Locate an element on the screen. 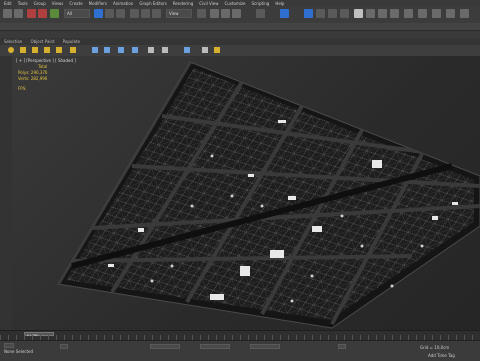  select-by-name-icon is located at coordinates (109, 13).